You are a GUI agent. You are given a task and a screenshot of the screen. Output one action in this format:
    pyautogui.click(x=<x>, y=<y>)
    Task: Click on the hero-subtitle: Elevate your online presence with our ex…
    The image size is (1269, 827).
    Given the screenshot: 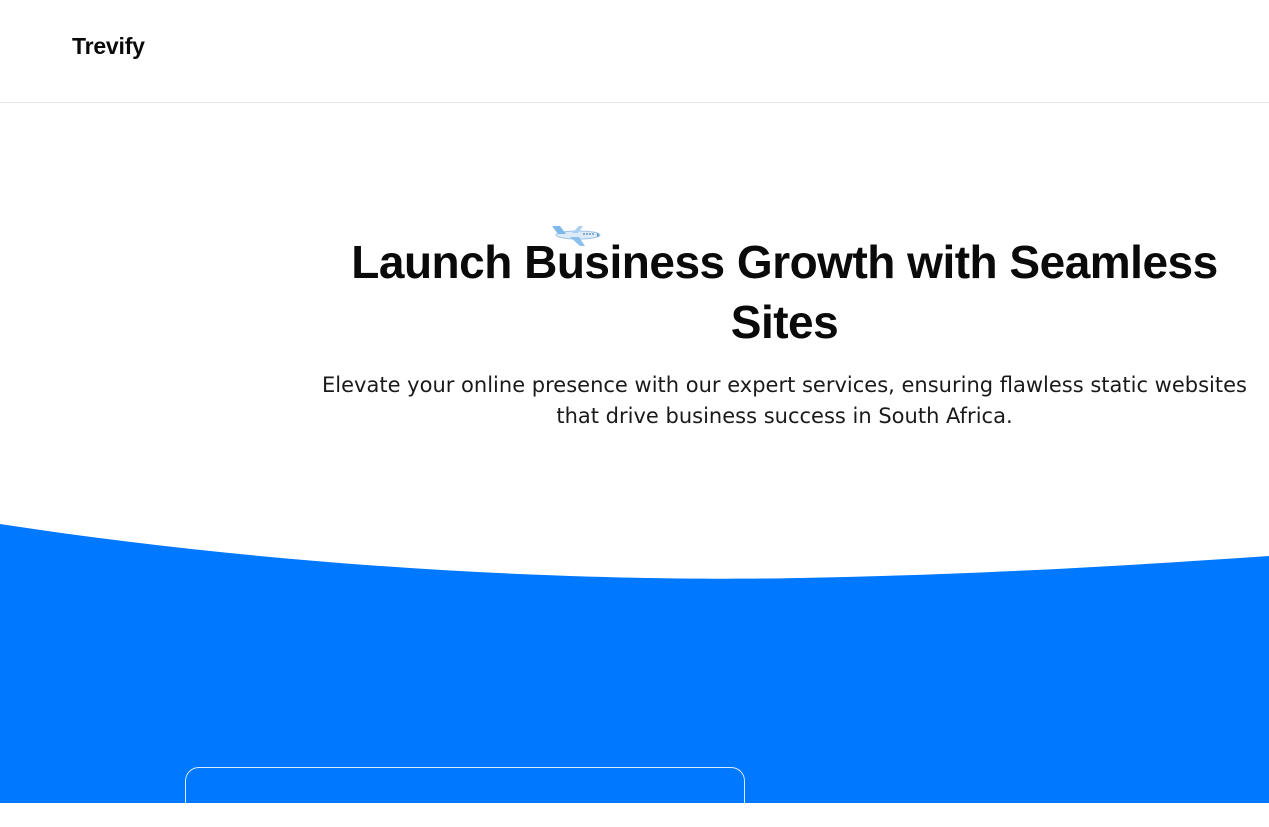 What is the action you would take?
    pyautogui.click(x=784, y=400)
    